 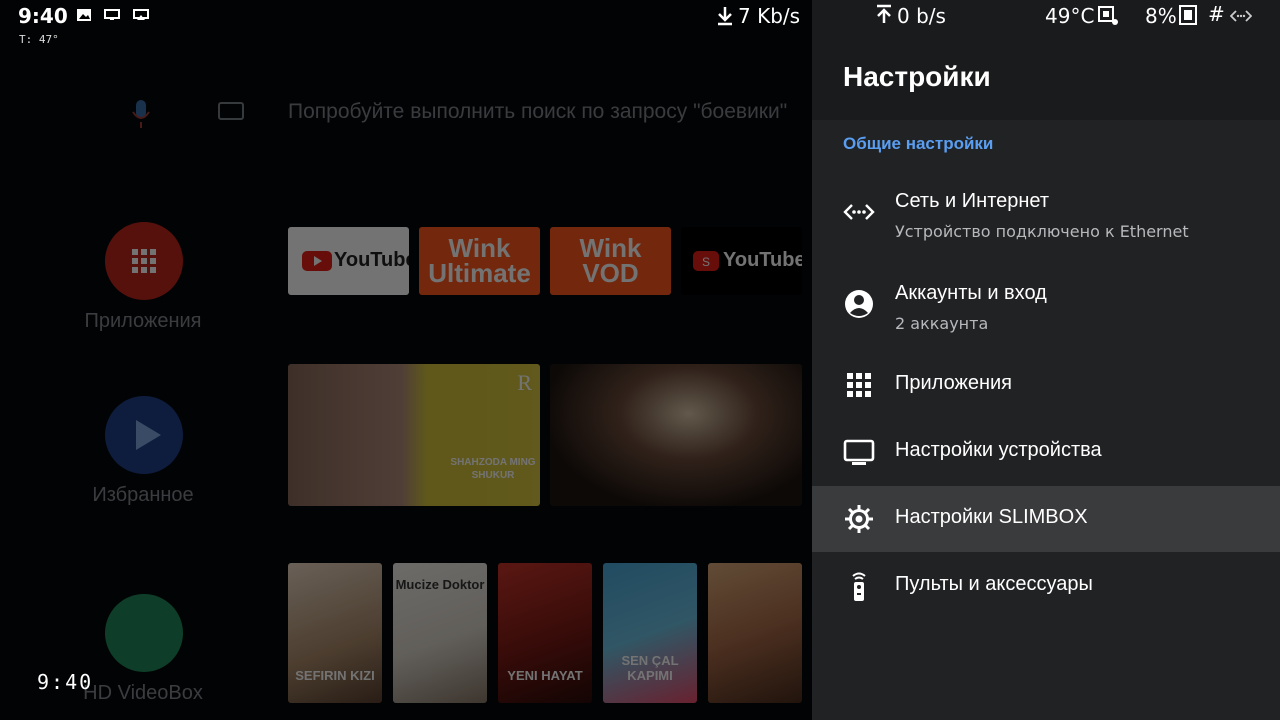 What do you see at coordinates (144, 435) in the screenshot?
I see `play-circle-icon` at bounding box center [144, 435].